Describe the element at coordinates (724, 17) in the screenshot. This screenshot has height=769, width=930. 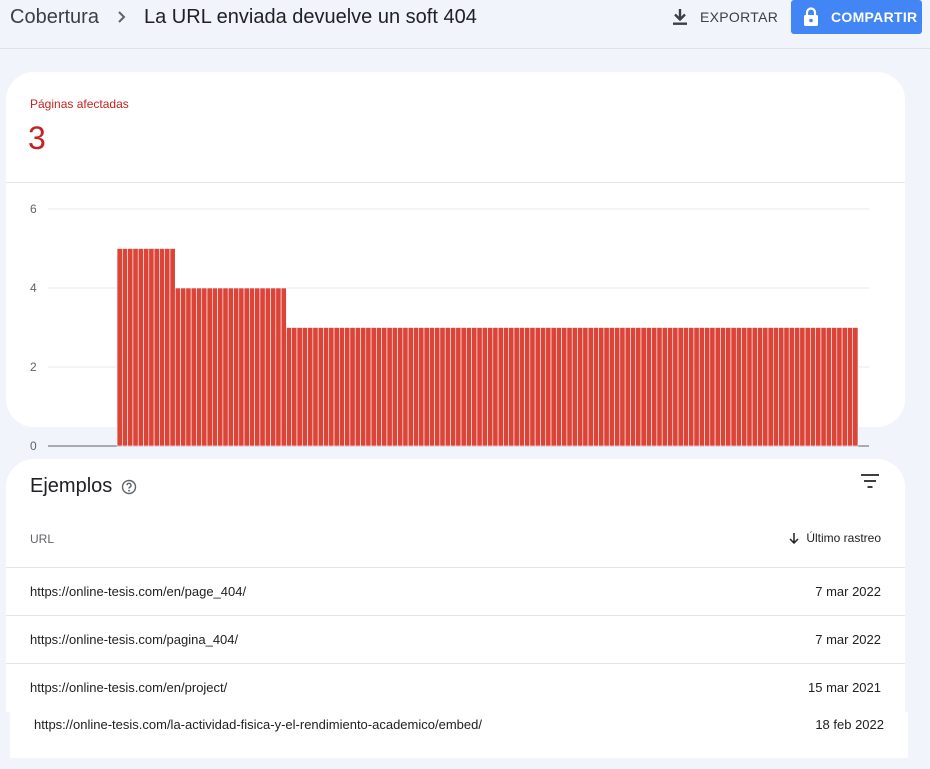
I see `export-button: EXPORTAR` at that location.